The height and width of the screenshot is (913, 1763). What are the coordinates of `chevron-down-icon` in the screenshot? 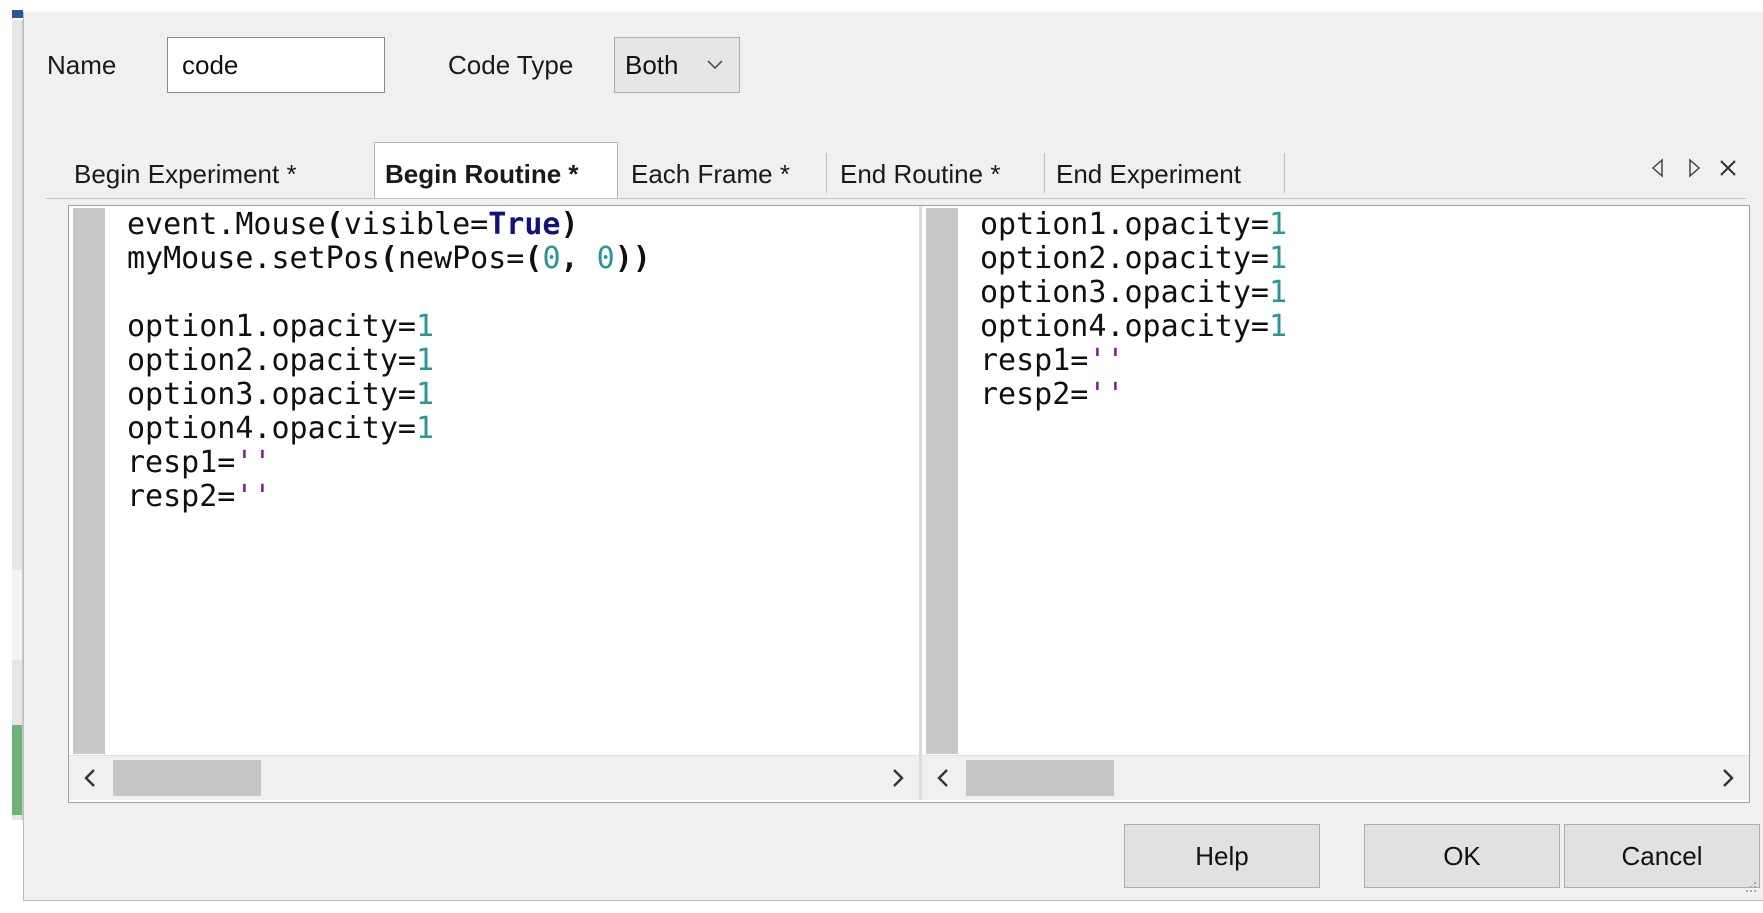 It's located at (715, 65).